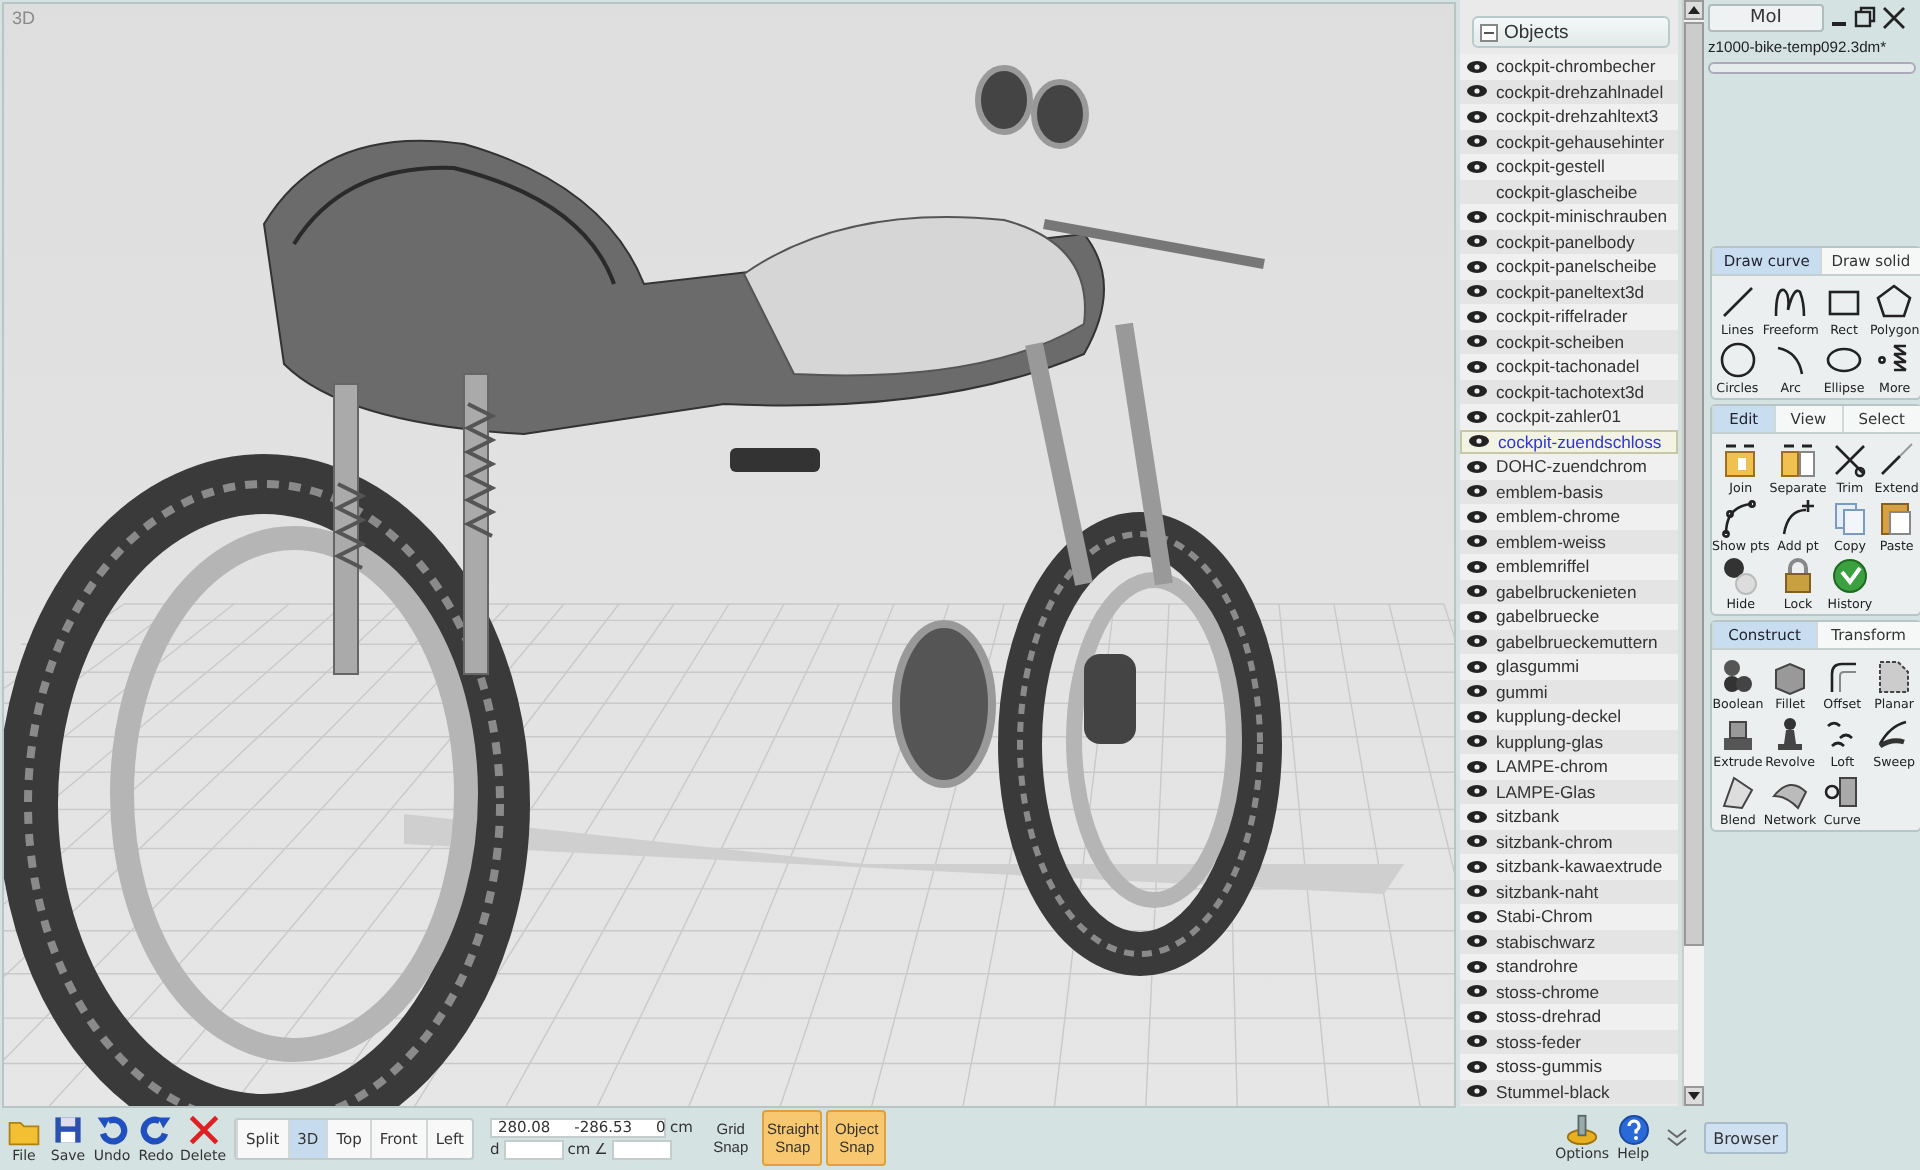 The image size is (1920, 1170). I want to click on object-list-item: stoss-chrome, so click(1569, 991).